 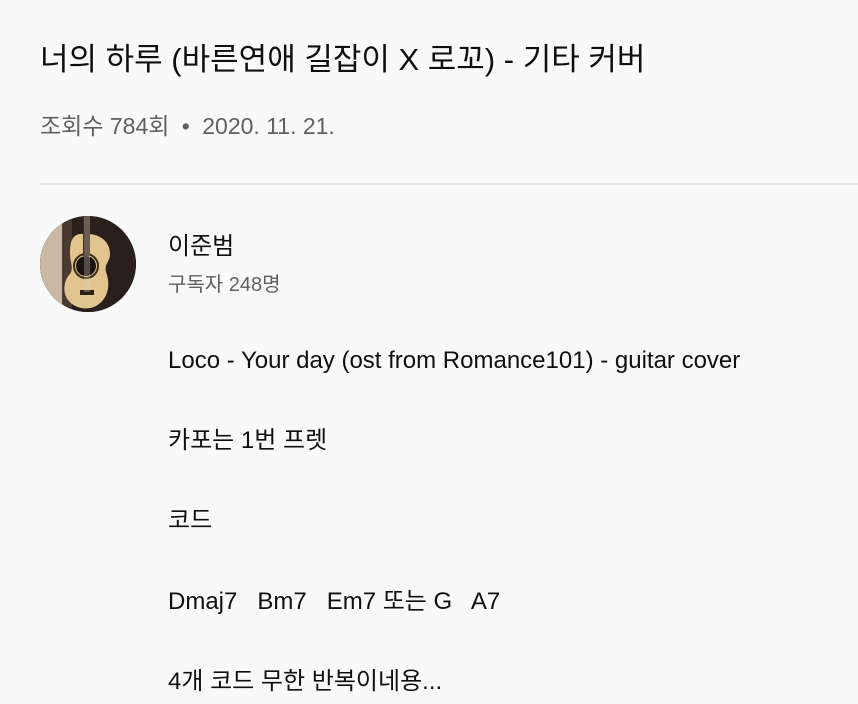 I want to click on channel-avatar, so click(x=88, y=264).